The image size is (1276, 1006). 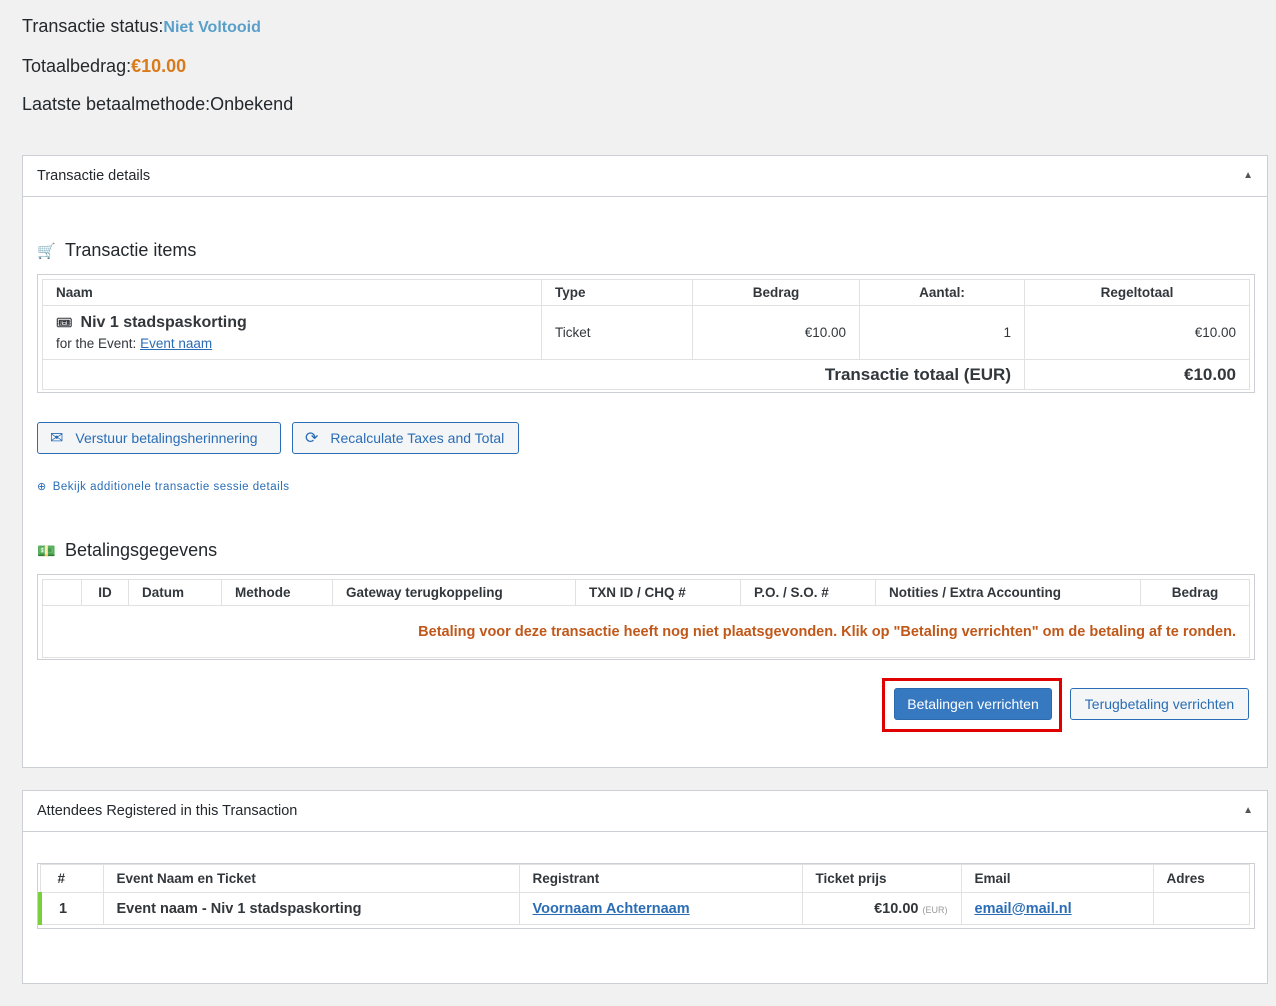 What do you see at coordinates (942, 332) in the screenshot?
I see `item-qty: 1` at bounding box center [942, 332].